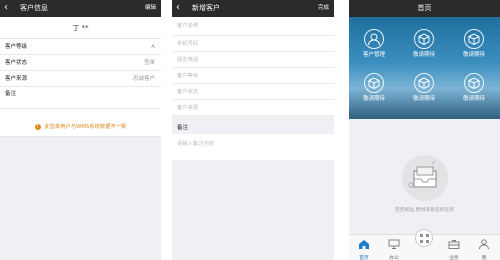  Describe the element at coordinates (143, 79) in the screenshot. I see `row-value: 忠诚客户` at that location.